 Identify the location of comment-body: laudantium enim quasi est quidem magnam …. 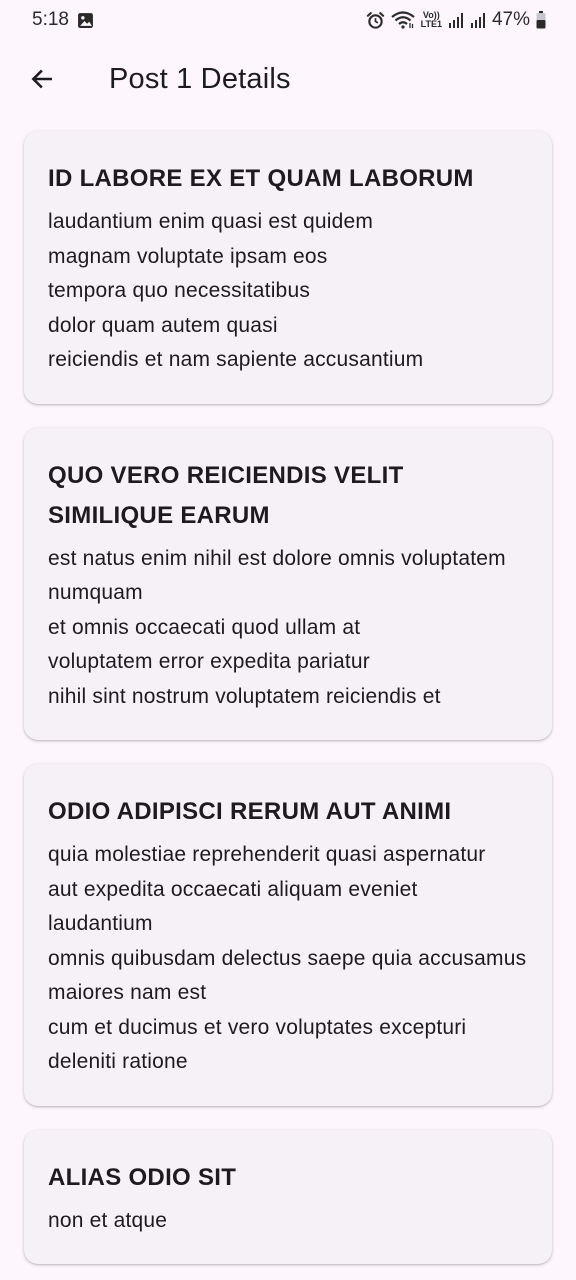
(236, 290).